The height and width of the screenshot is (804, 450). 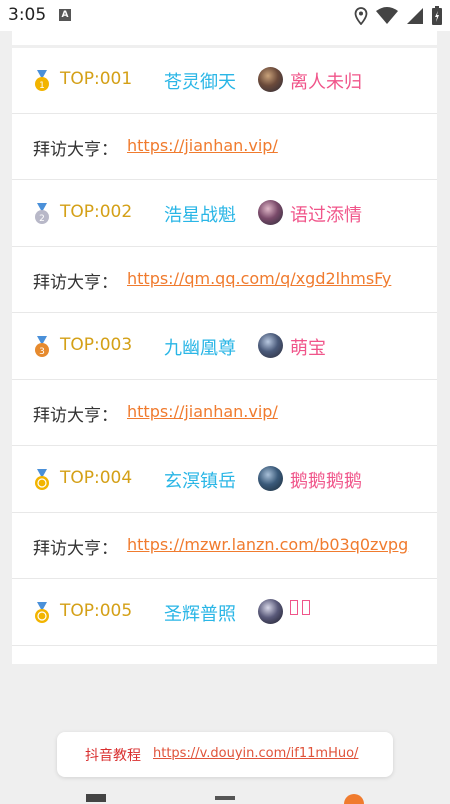 I want to click on user-name-missing-glyph, so click(x=300, y=609).